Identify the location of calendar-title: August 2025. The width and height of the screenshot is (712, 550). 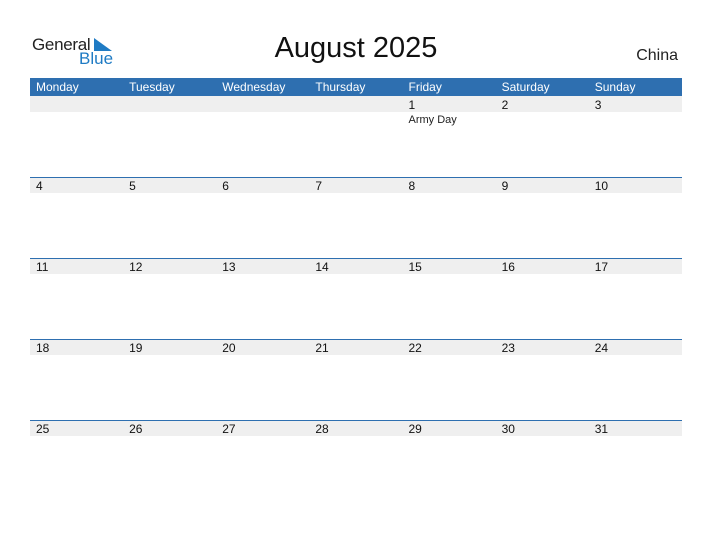
(356, 48).